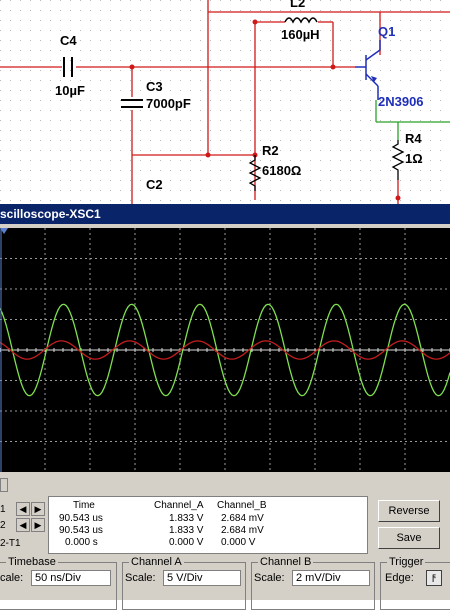  What do you see at coordinates (270, 150) in the screenshot?
I see `r2-name-label: R2` at bounding box center [270, 150].